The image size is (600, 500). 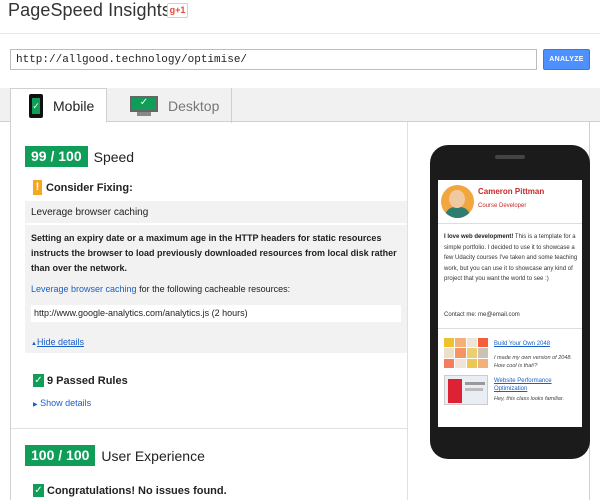 I want to click on show-details-link: ▶ Show details, so click(x=62, y=403).